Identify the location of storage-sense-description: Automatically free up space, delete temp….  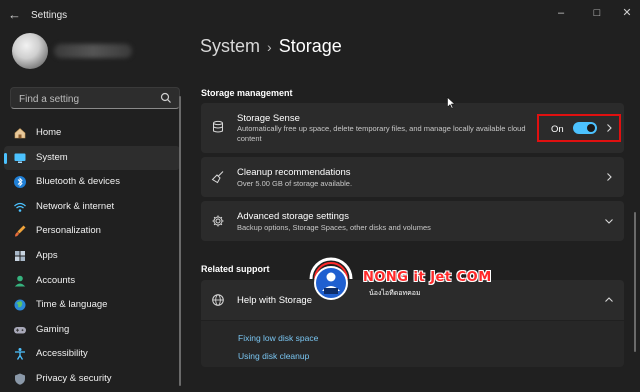
(381, 133).